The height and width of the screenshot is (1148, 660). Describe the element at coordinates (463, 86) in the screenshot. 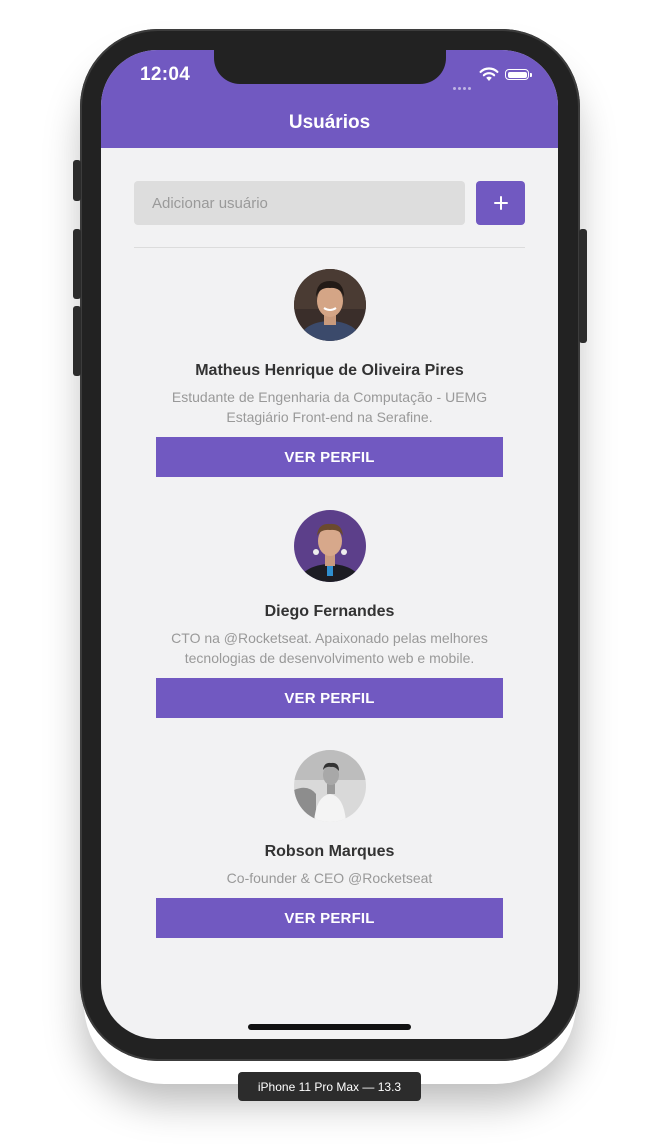

I see `signal-icon` at that location.